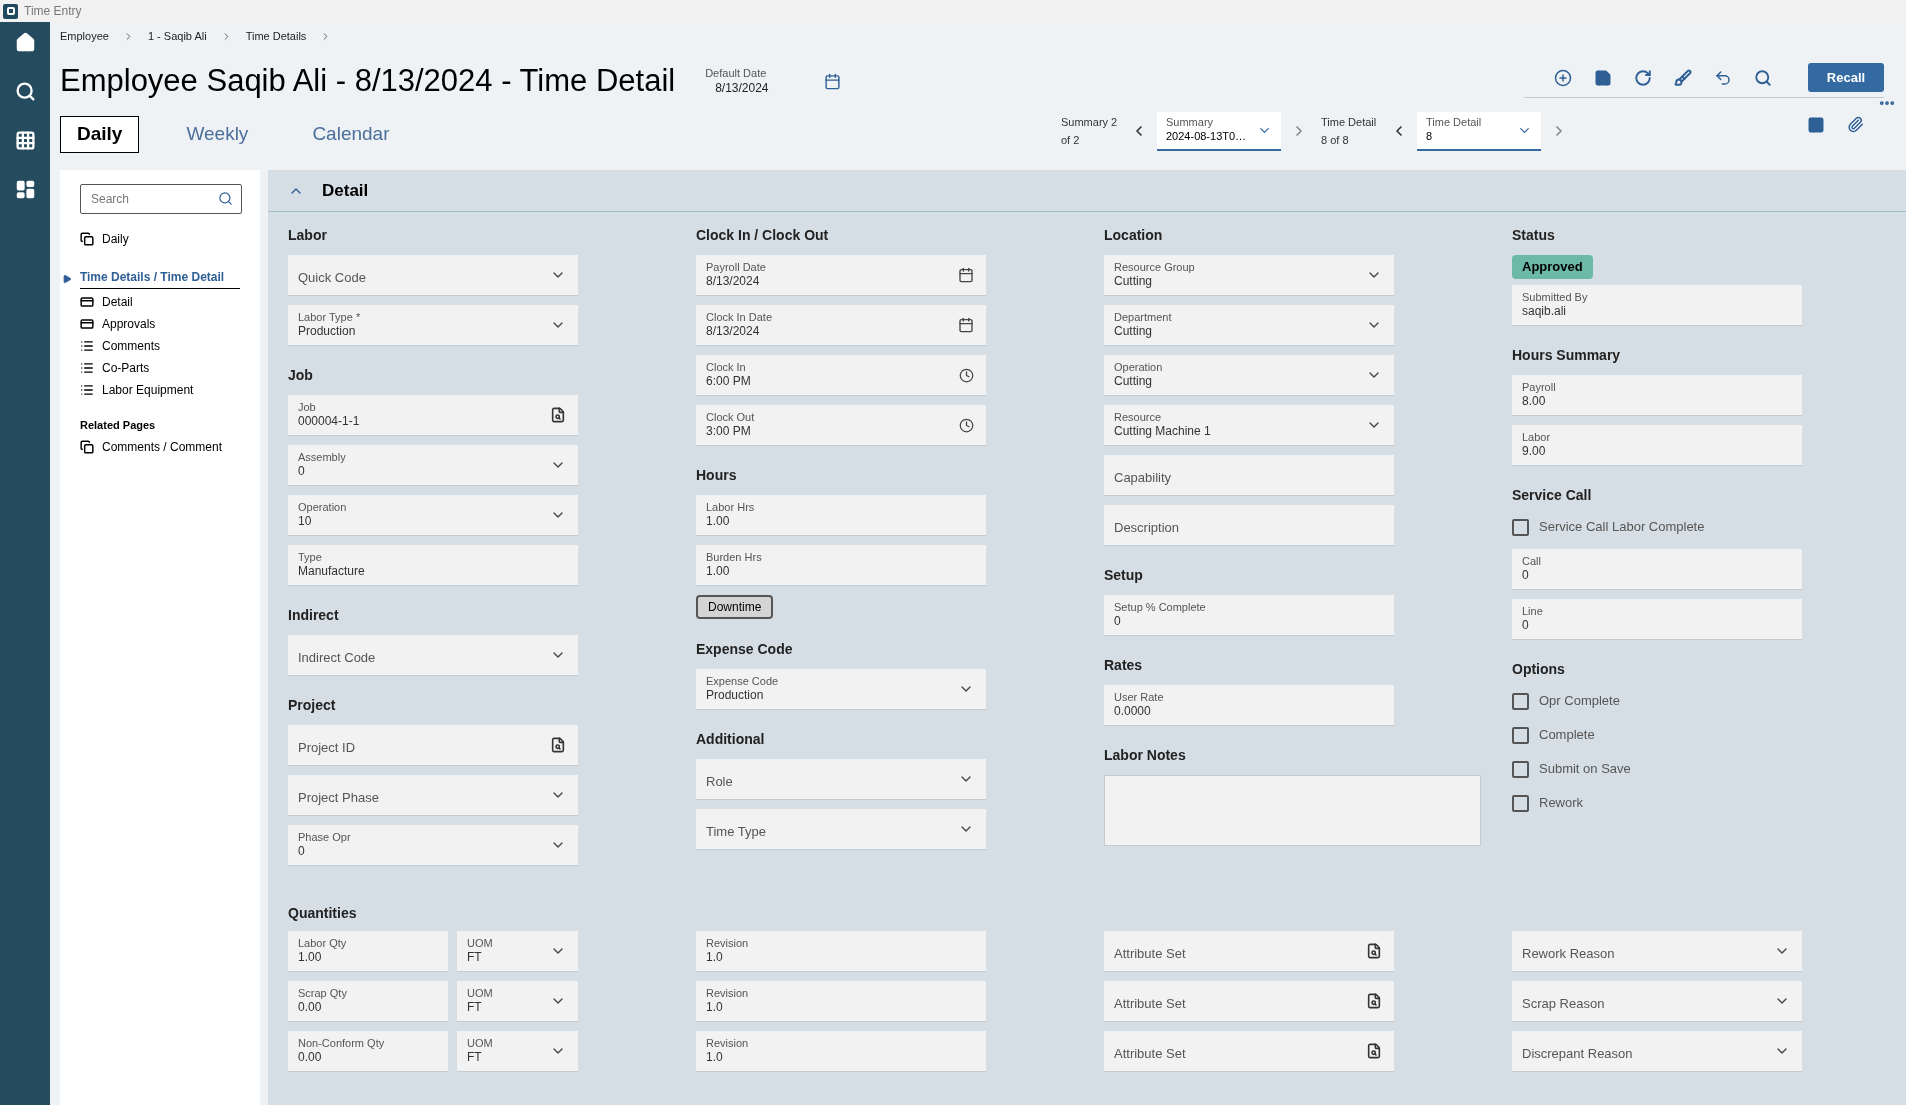 Image resolution: width=1906 pixels, height=1105 pixels. Describe the element at coordinates (1563, 77) in the screenshot. I see `add-icon` at that location.